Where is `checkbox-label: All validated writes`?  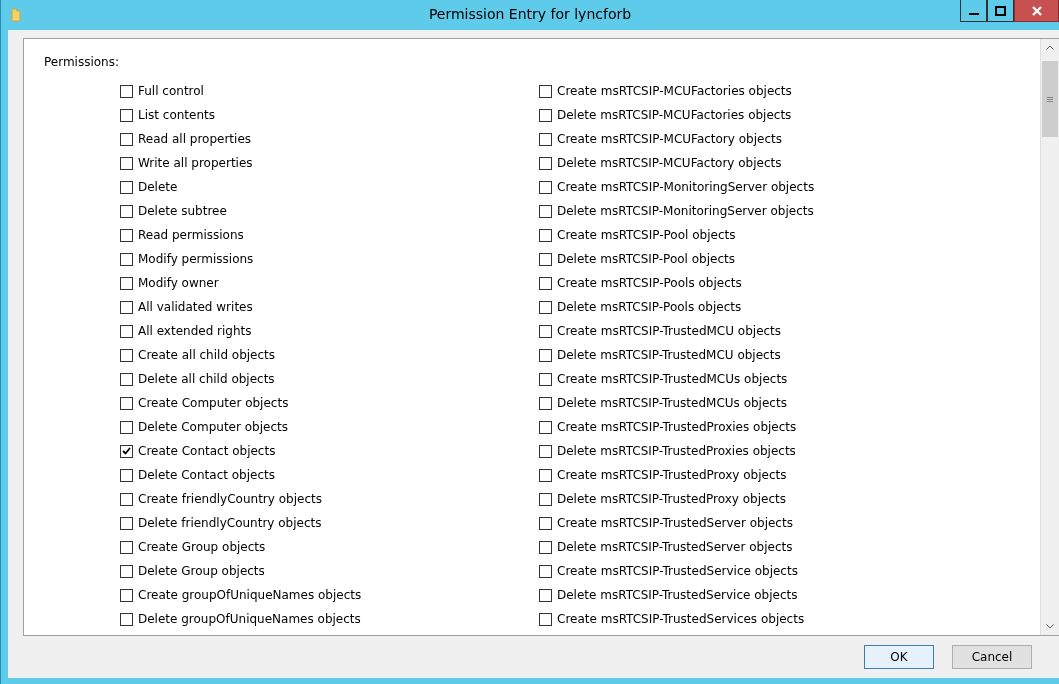 checkbox-label: All validated writes is located at coordinates (195, 307).